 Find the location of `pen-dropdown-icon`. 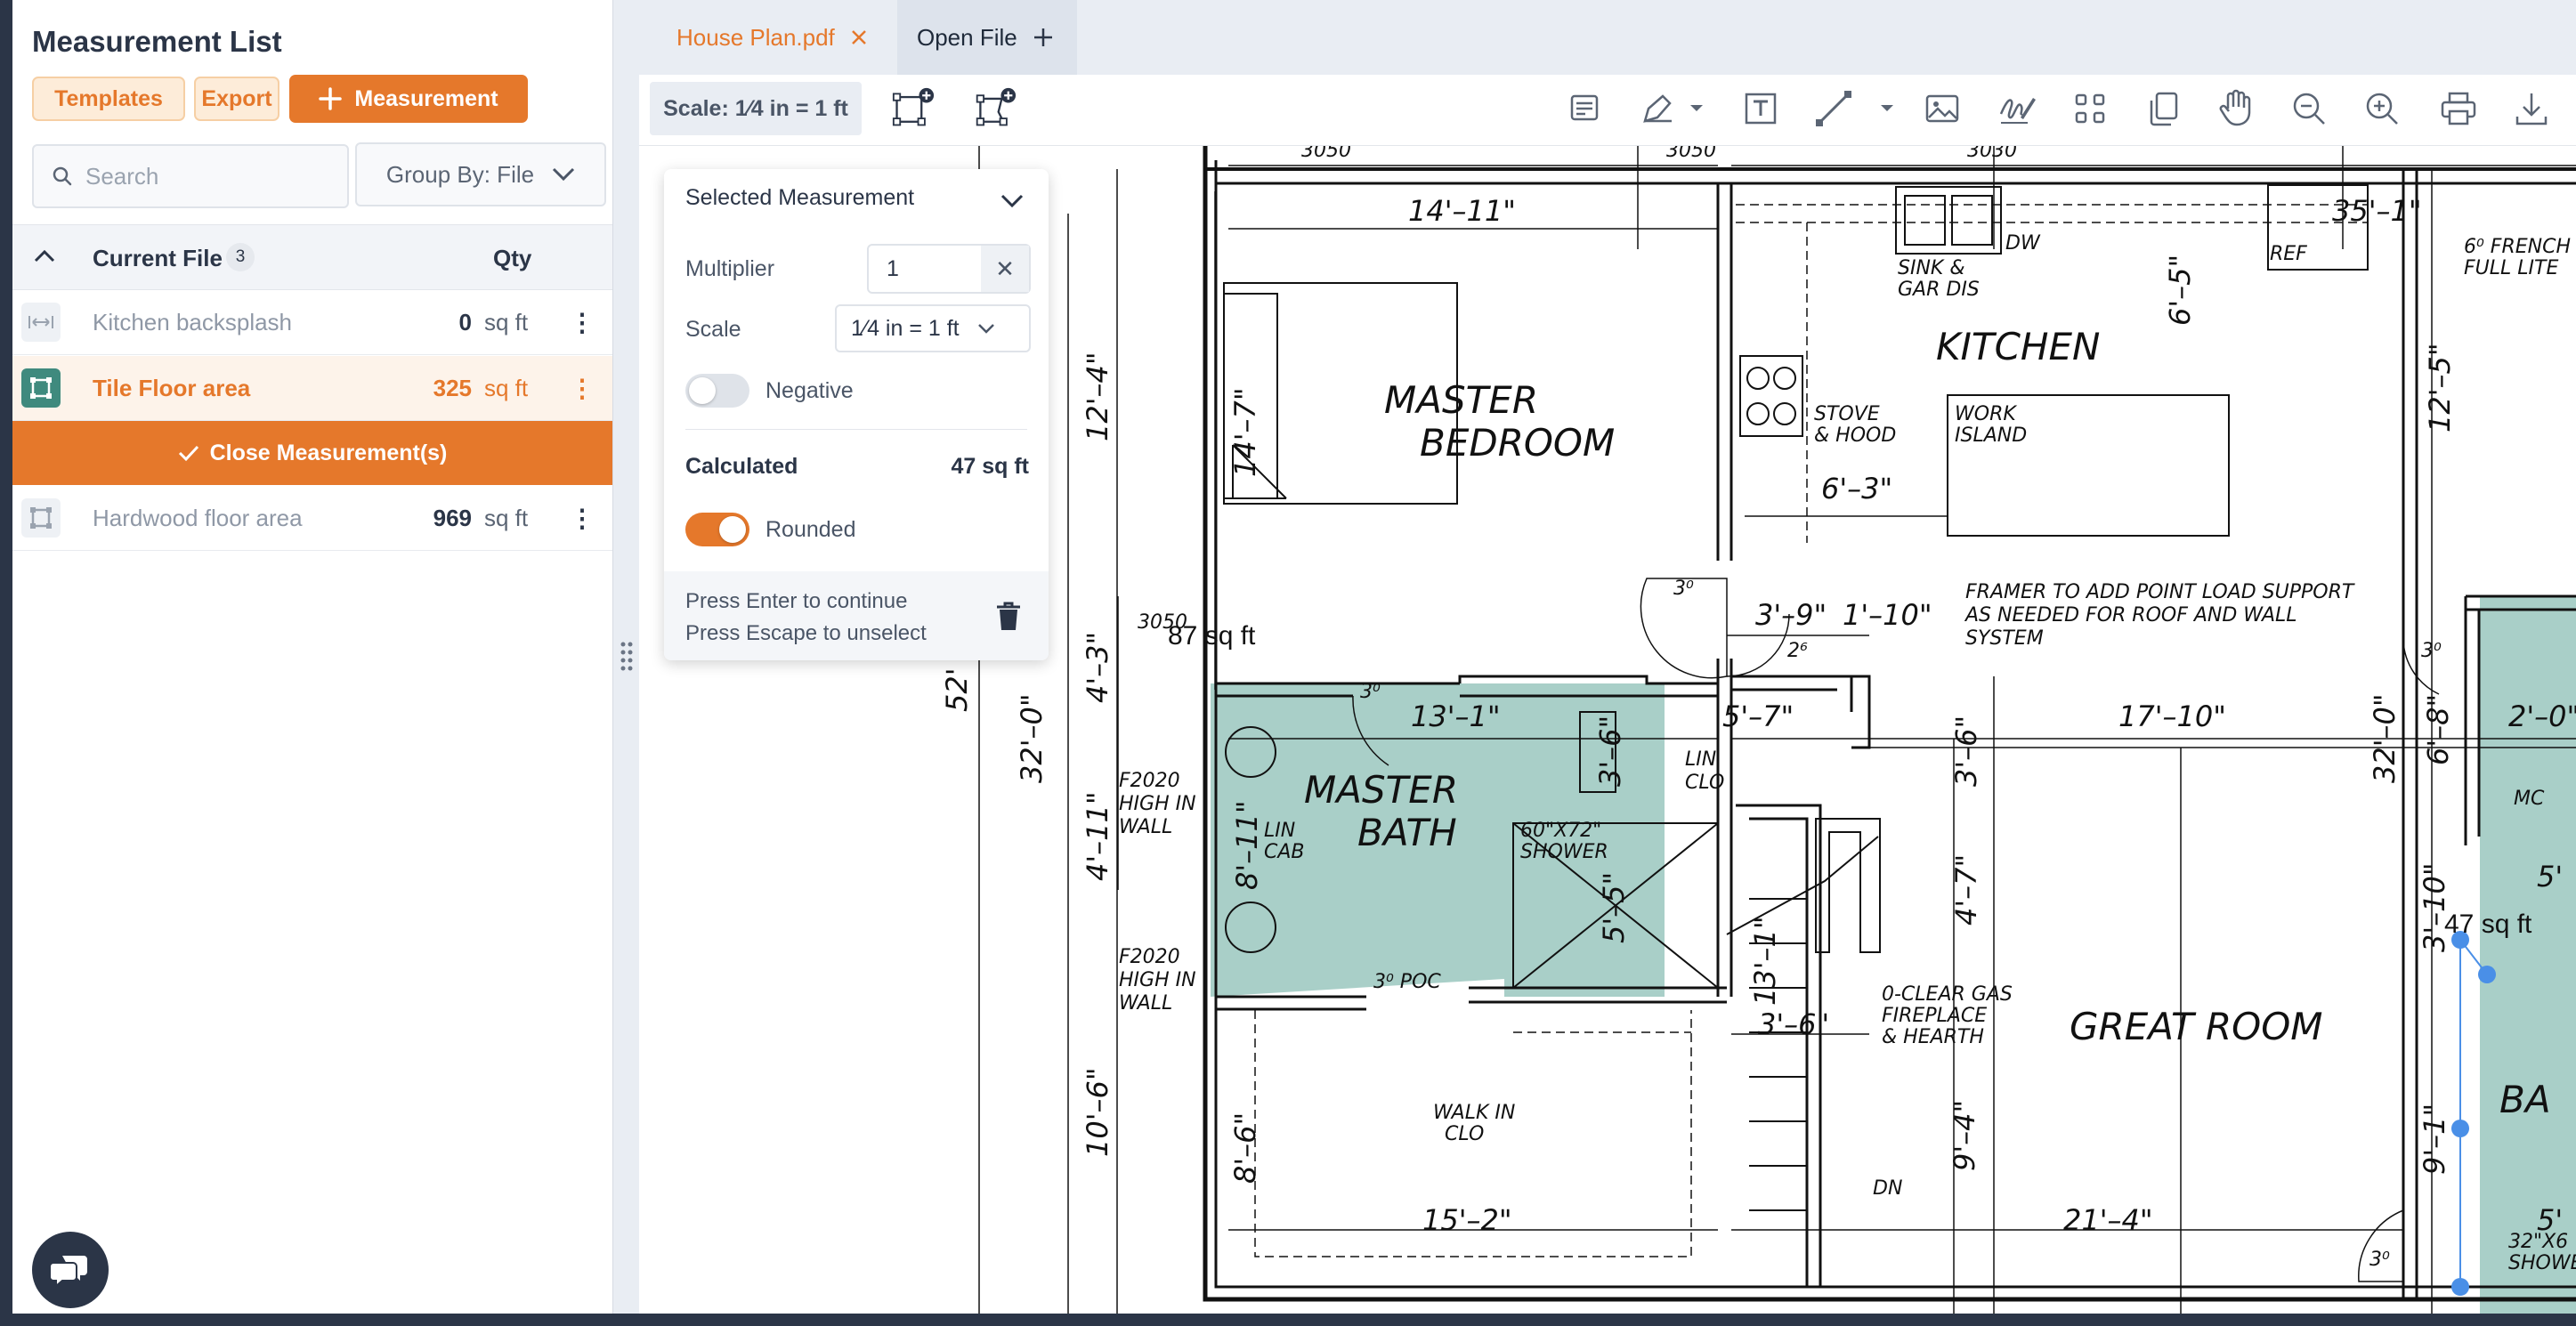

pen-dropdown-icon is located at coordinates (1696, 108).